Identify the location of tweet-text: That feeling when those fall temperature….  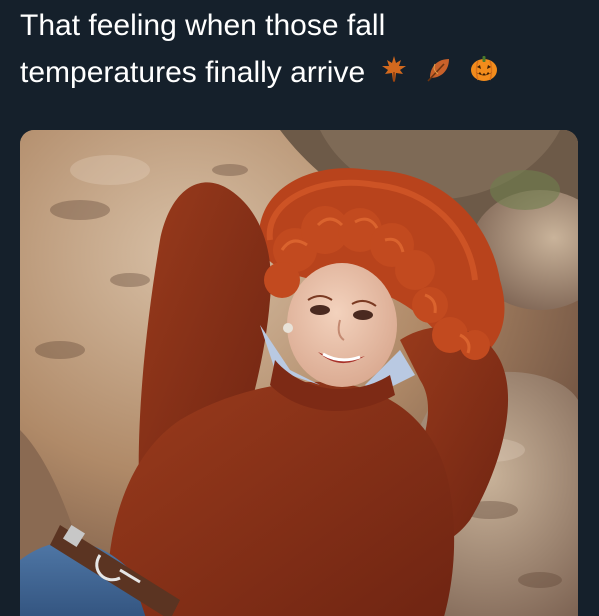
(300, 50).